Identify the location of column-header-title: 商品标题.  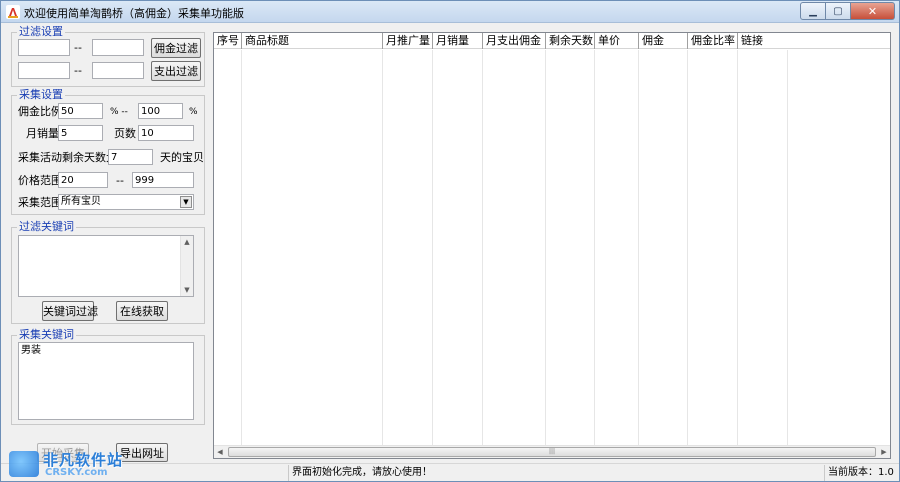
(312, 41).